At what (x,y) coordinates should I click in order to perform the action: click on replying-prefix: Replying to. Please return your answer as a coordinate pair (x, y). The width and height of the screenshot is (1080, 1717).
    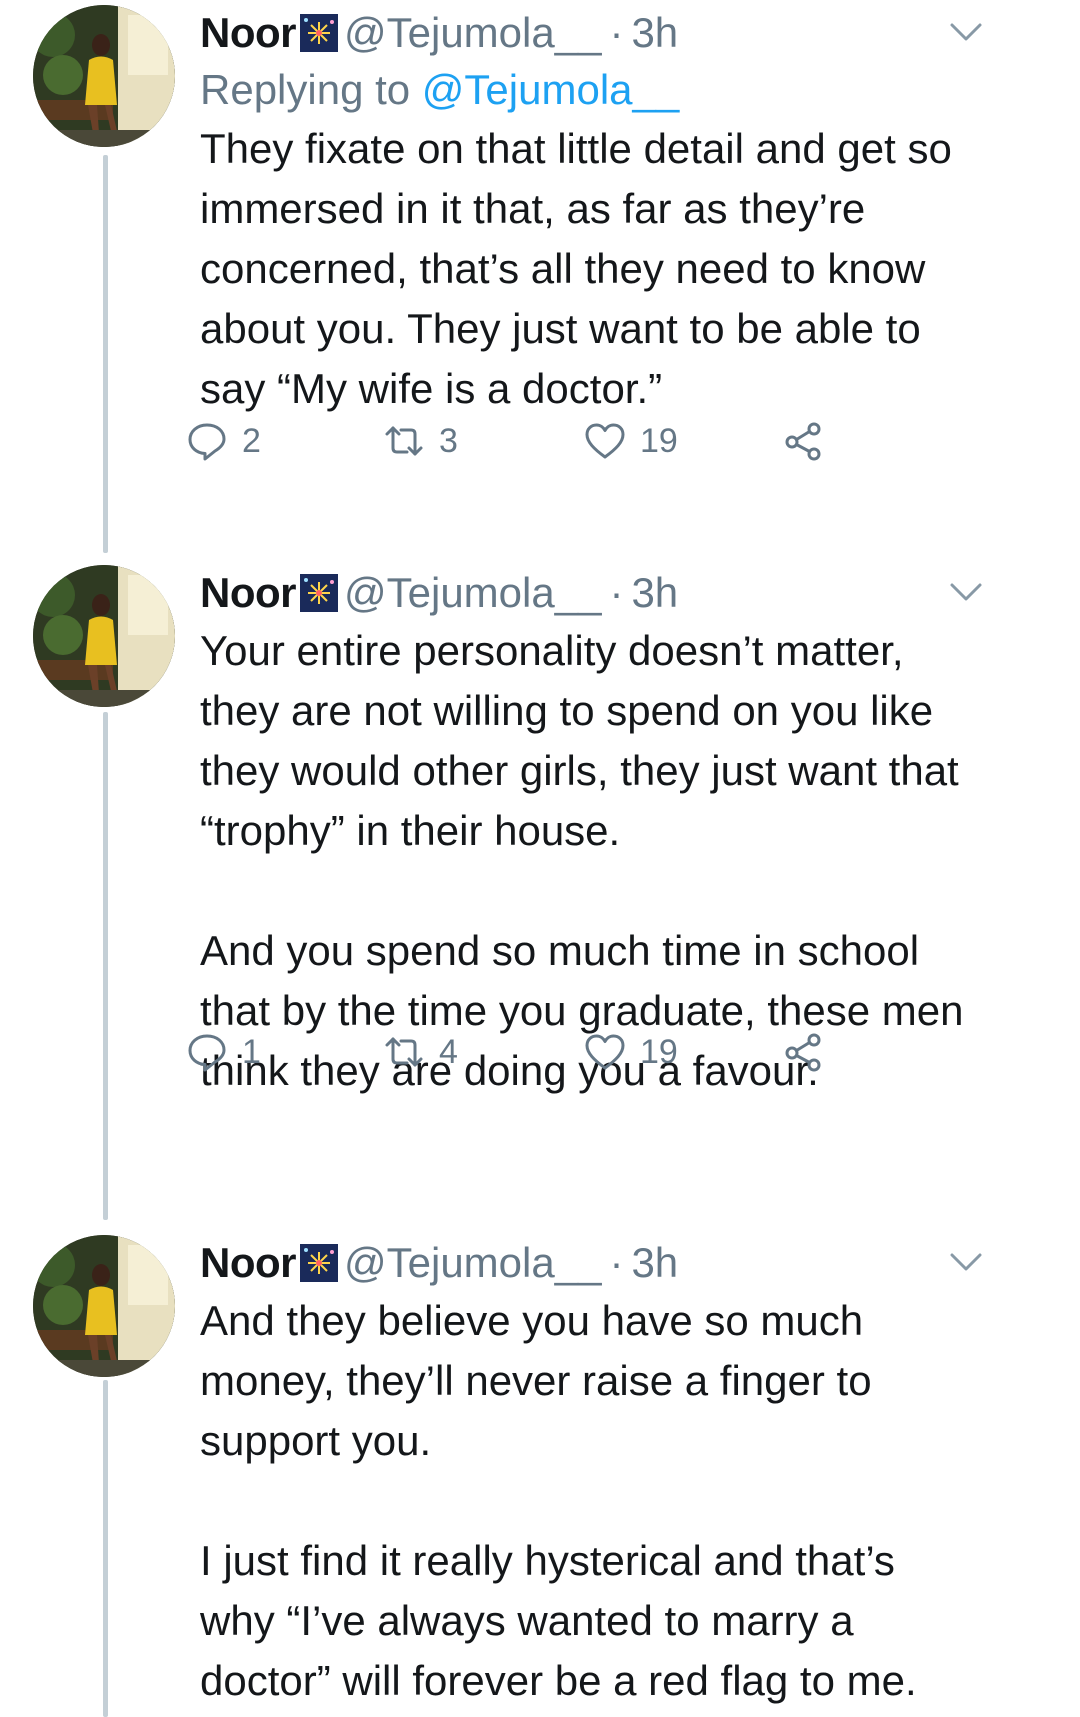
    Looking at the image, I should click on (311, 89).